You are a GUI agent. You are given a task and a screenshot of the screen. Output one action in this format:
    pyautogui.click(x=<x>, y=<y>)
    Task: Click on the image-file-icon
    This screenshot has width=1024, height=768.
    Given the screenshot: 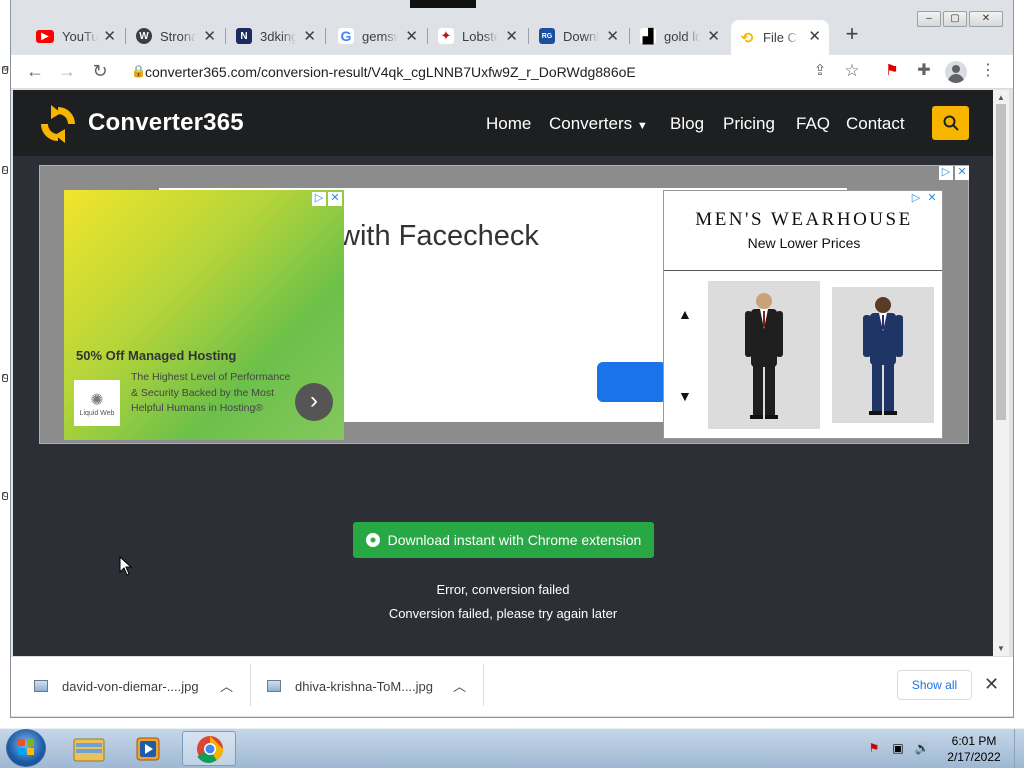 What is the action you would take?
    pyautogui.click(x=274, y=686)
    